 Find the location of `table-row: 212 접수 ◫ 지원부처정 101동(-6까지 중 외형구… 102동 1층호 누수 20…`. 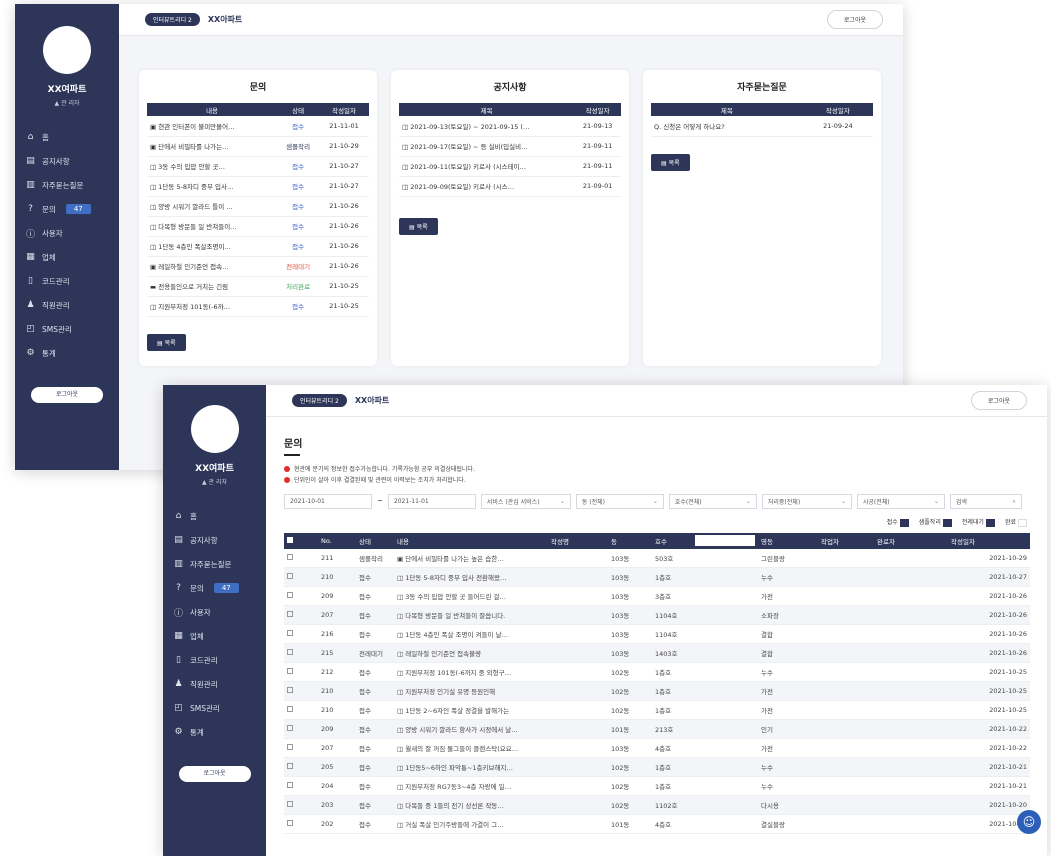

table-row: 212 접수 ◫ 지원부처정 101동(-6까지 중 외형구… 102동 1층호 누수 20… is located at coordinates (657, 672).